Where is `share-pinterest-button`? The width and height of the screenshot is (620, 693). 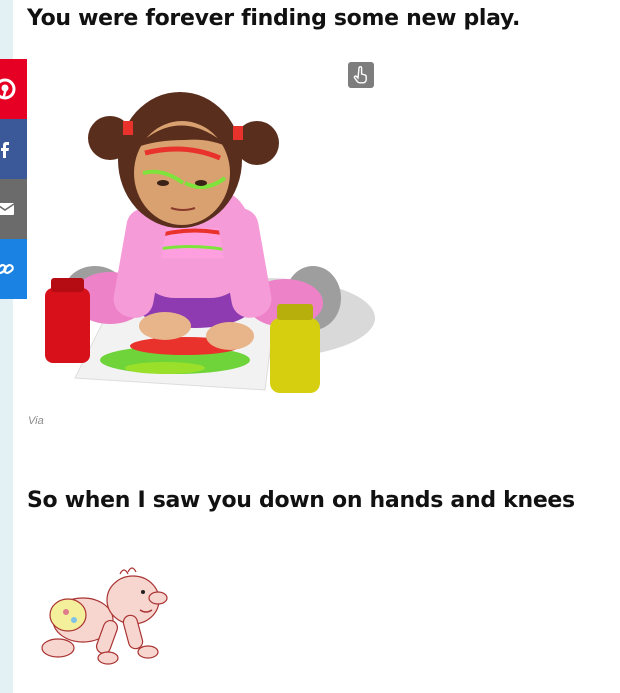 share-pinterest-button is located at coordinates (13, 89).